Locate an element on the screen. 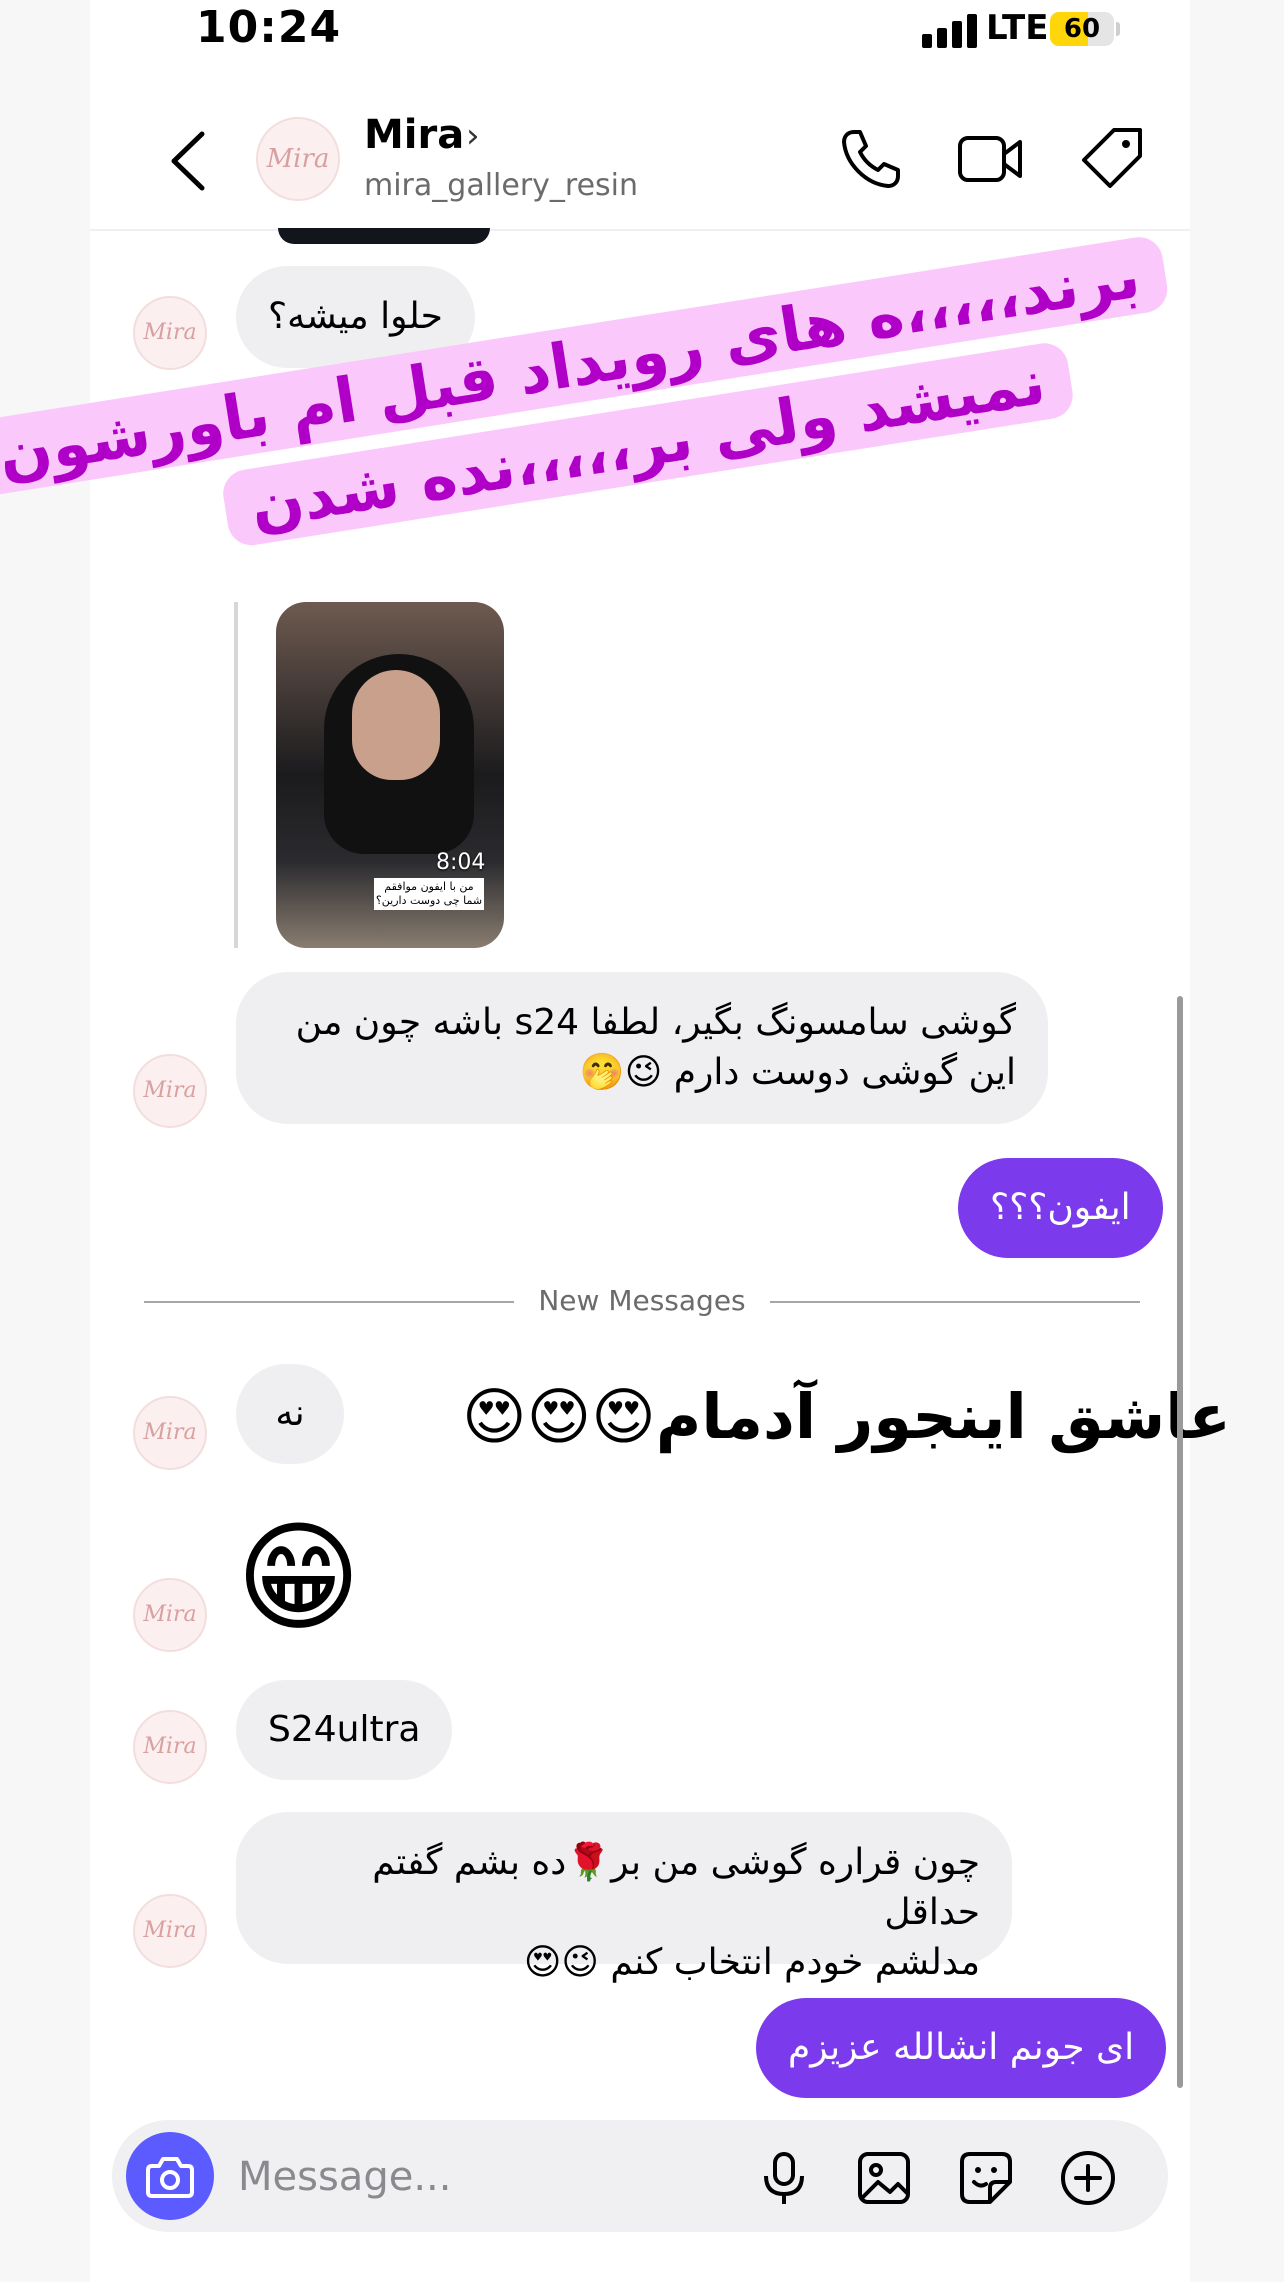 The width and height of the screenshot is (1284, 2282). header-divider is located at coordinates (640, 230).